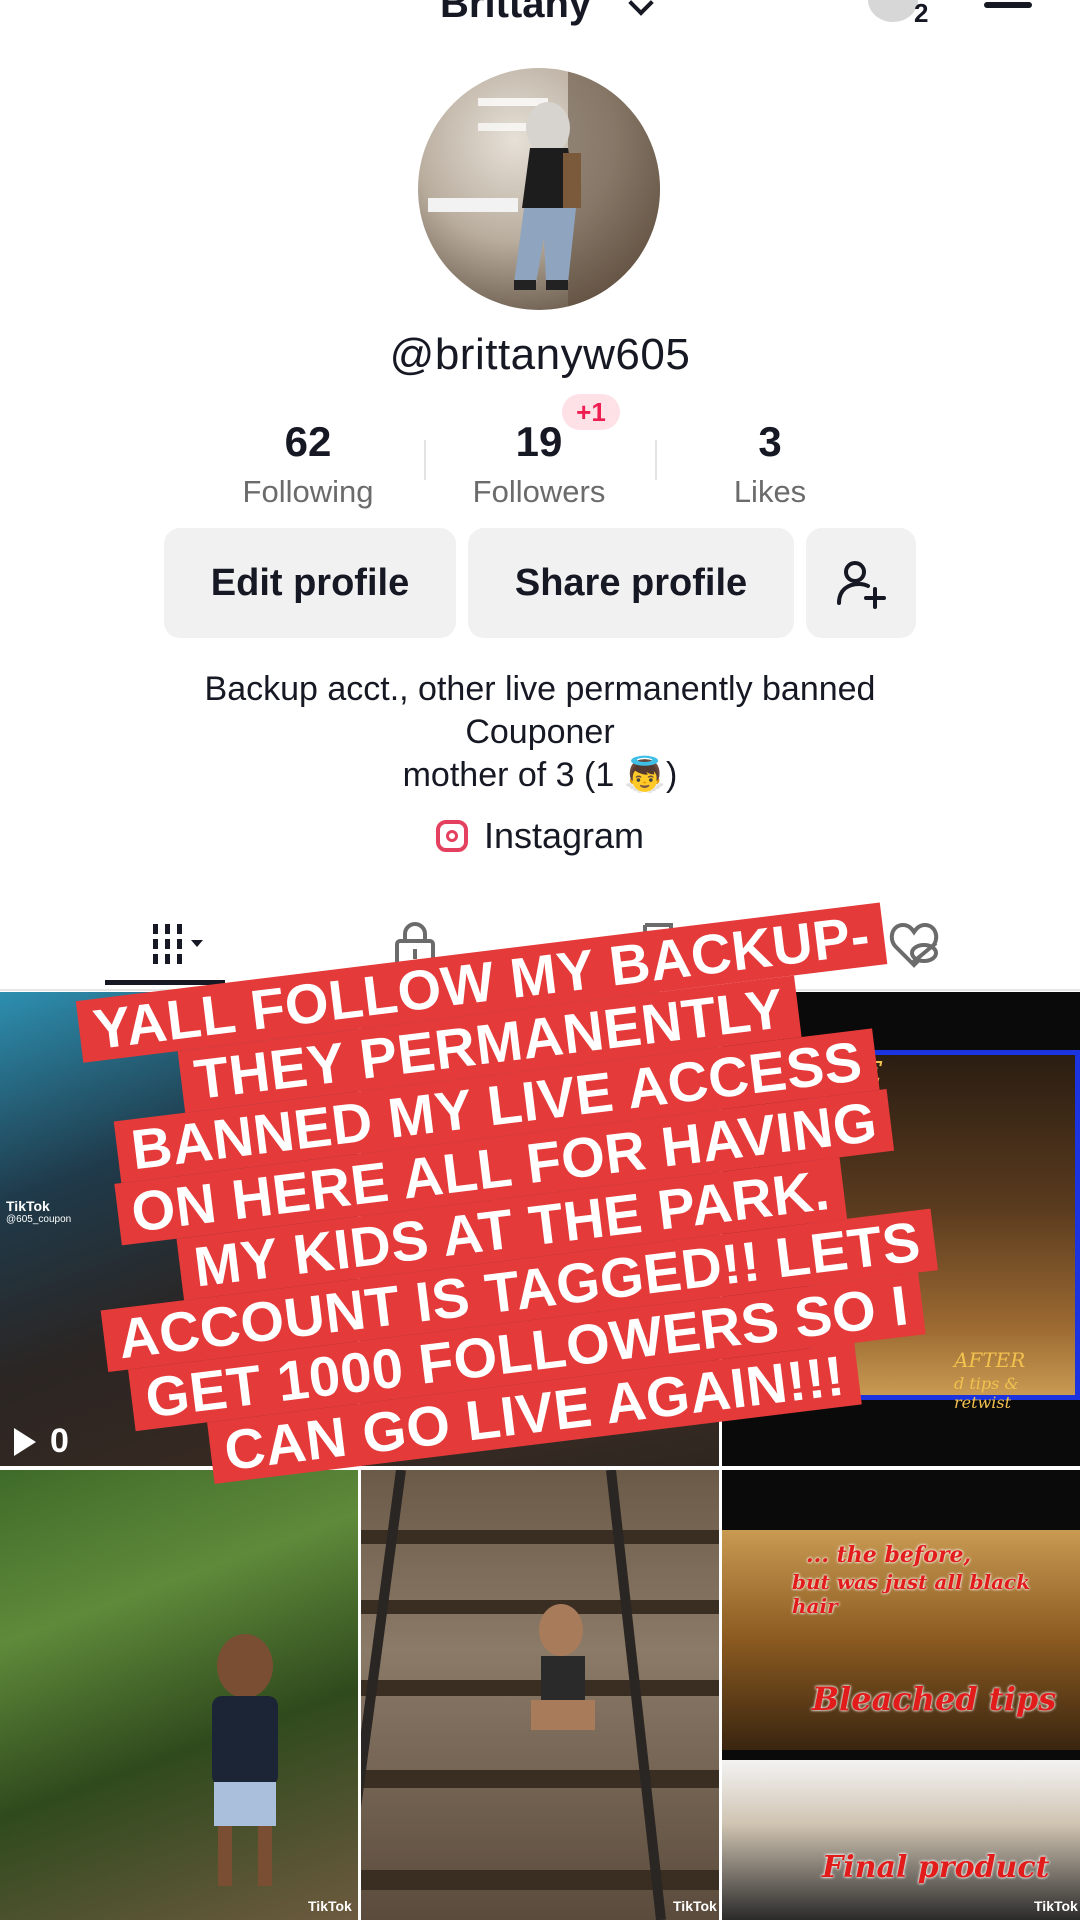 This screenshot has height=1920, width=1080. What do you see at coordinates (845, 1073) in the screenshot?
I see `thumbnail-caption: ORE` at bounding box center [845, 1073].